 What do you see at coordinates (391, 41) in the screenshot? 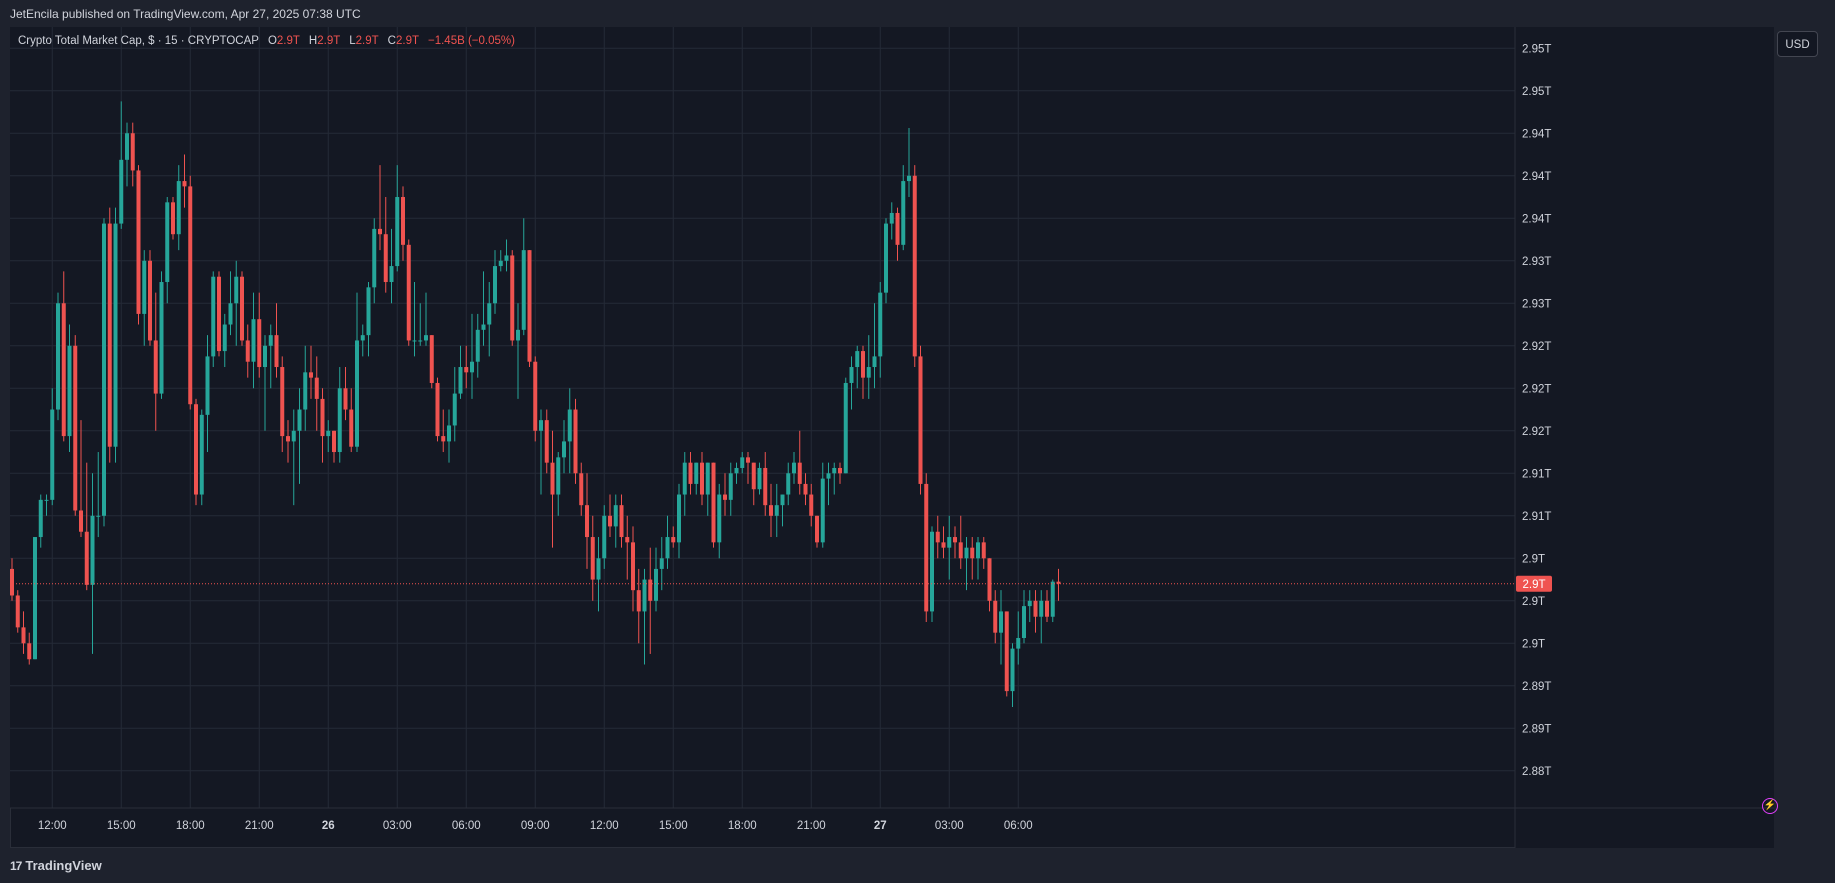
I see `close-label: C` at bounding box center [391, 41].